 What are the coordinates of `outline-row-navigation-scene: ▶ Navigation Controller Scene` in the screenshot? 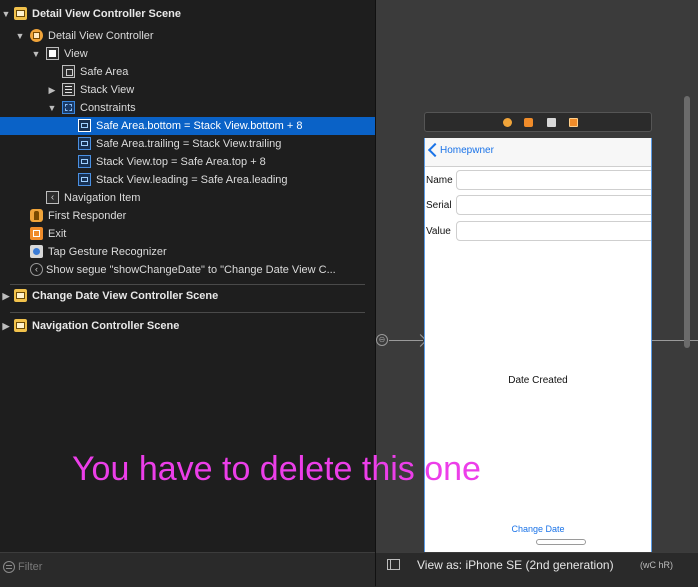 It's located at (187, 326).